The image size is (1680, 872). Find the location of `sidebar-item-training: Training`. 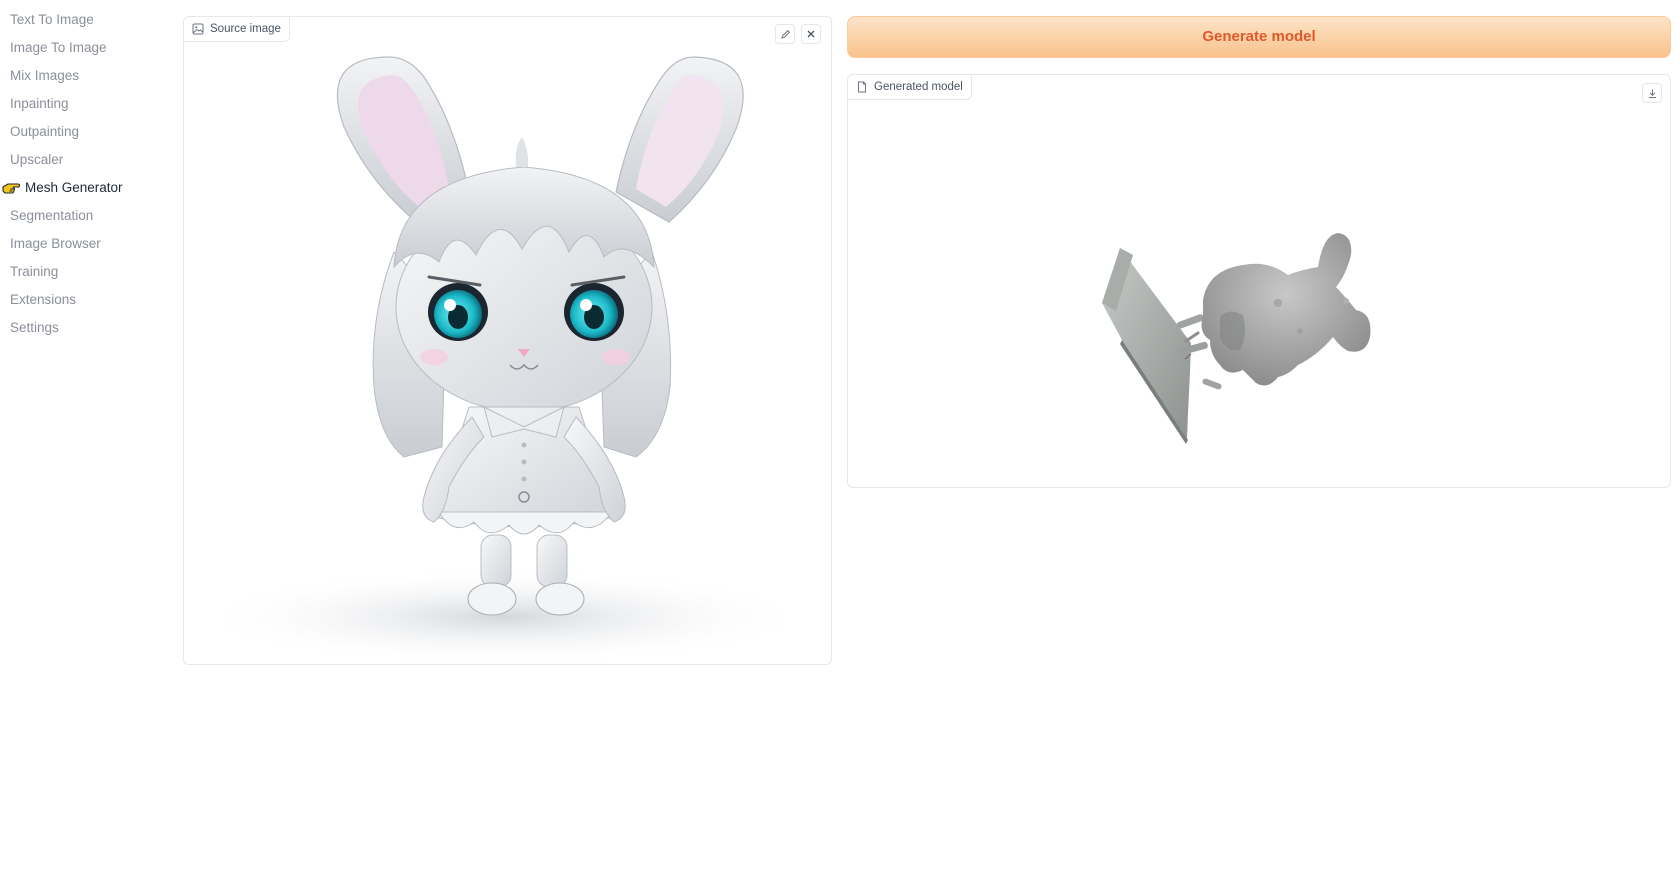

sidebar-item-training: Training is located at coordinates (82, 272).